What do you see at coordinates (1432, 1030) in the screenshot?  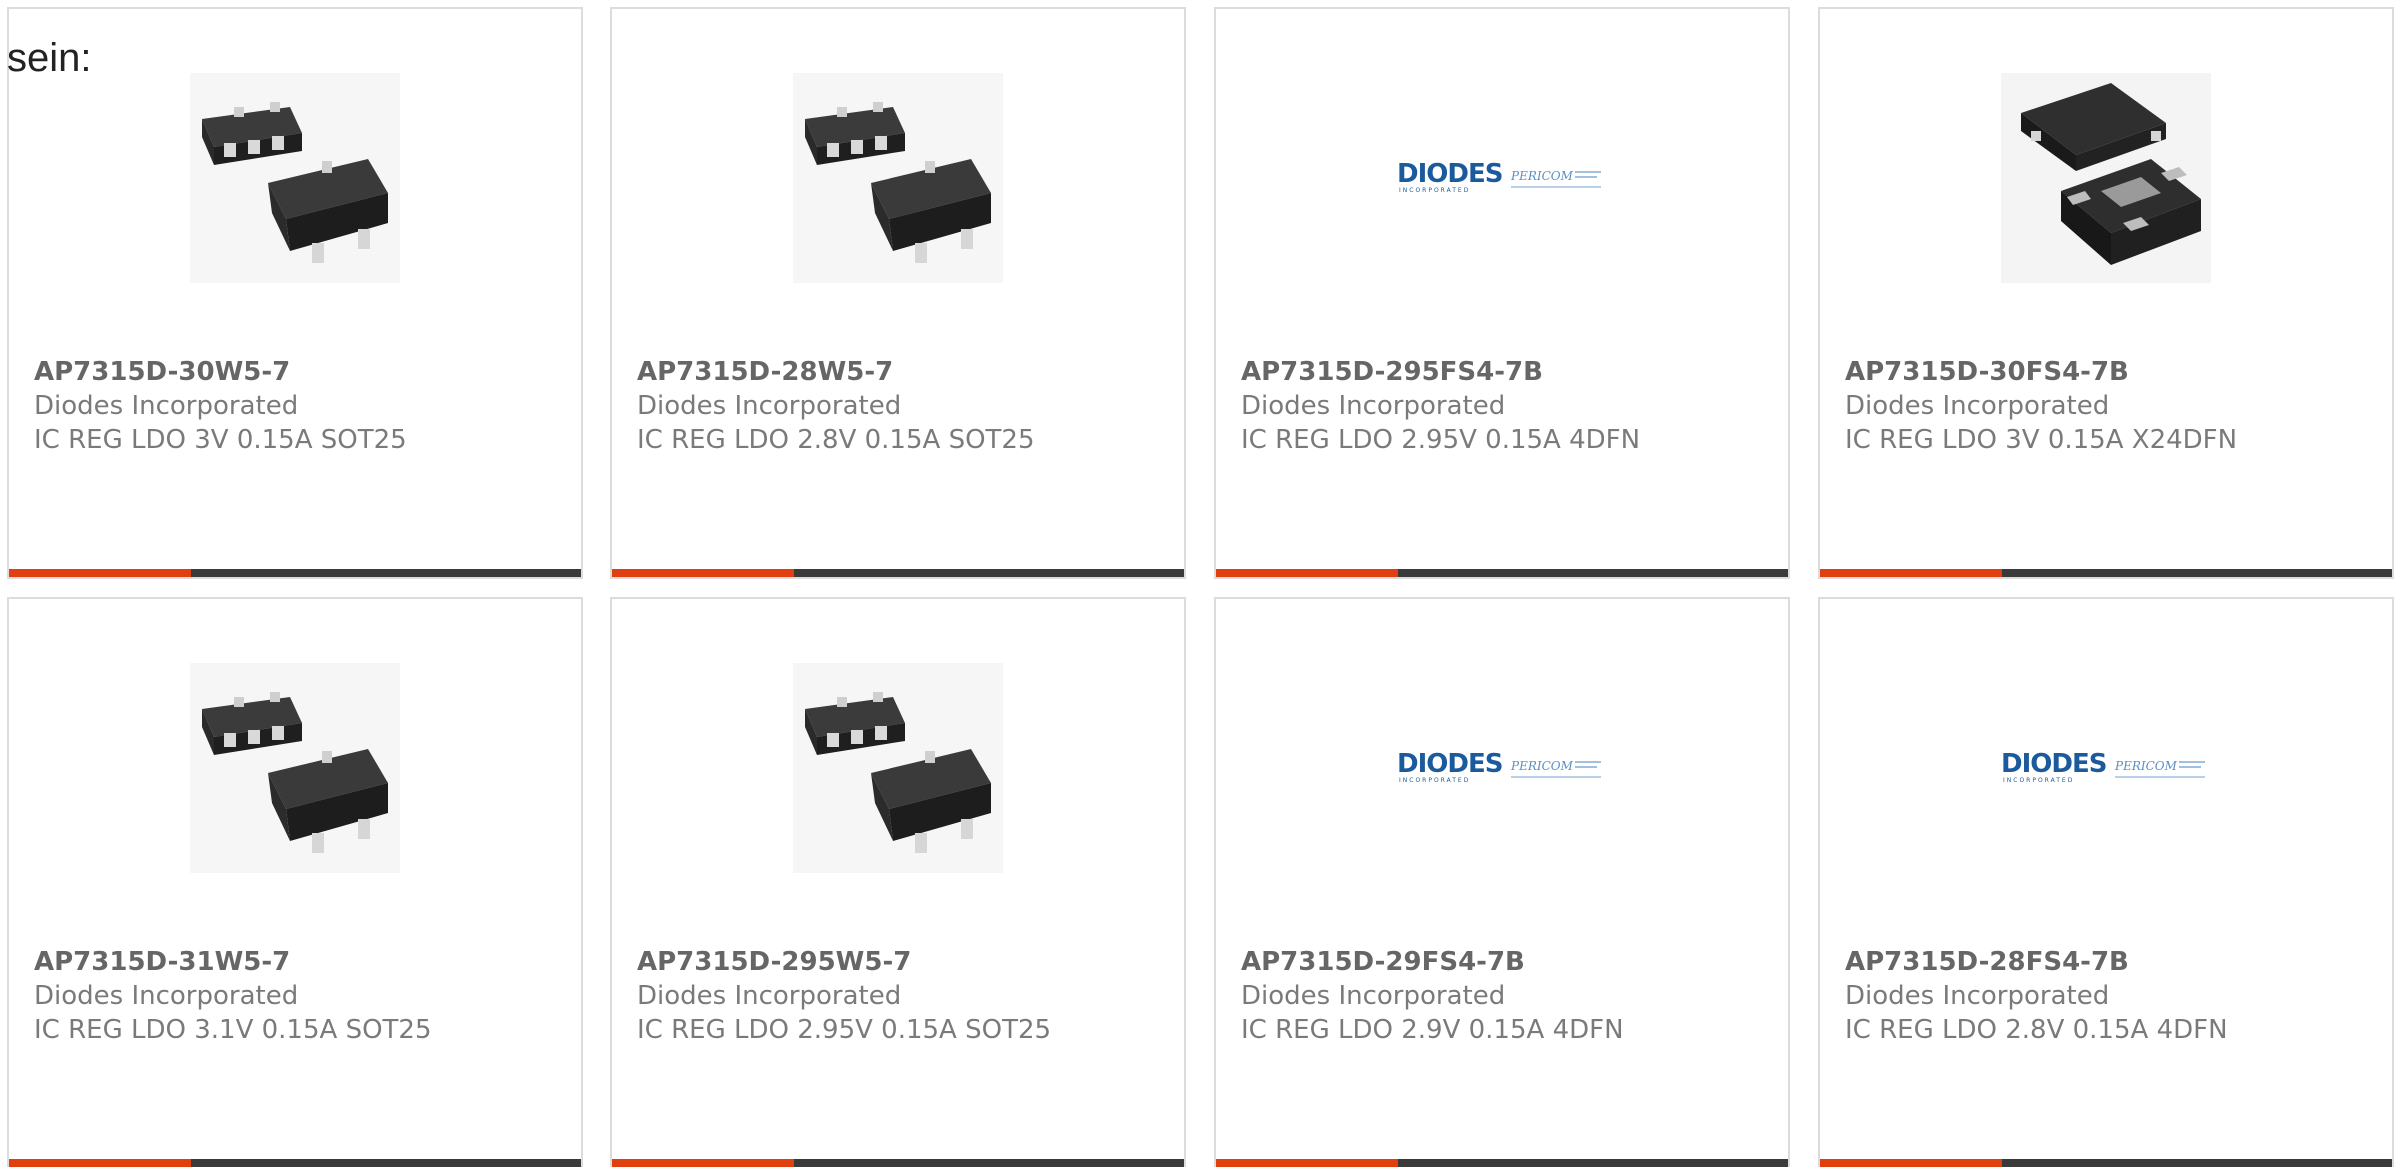 I see `description: IC REG LDO 2.9V 0.15A 4DFN` at bounding box center [1432, 1030].